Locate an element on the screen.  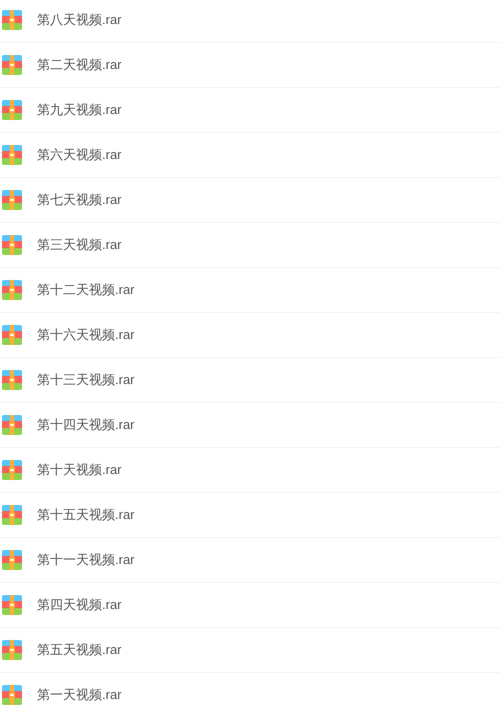
file-name: 第十一天视频.rar is located at coordinates (85, 560).